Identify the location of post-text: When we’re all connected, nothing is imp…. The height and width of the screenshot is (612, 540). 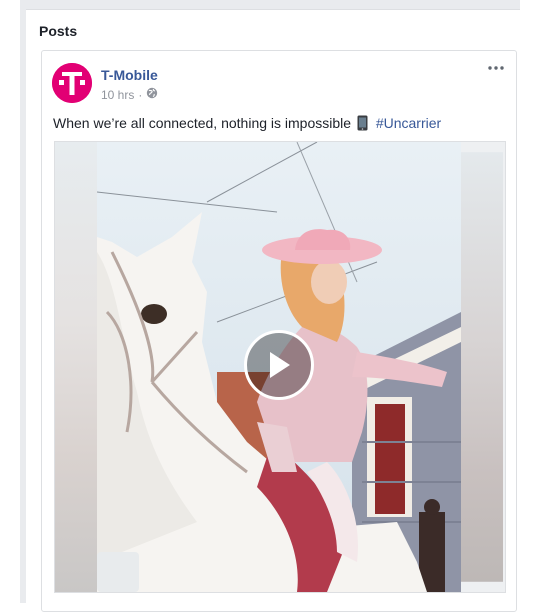
(247, 124).